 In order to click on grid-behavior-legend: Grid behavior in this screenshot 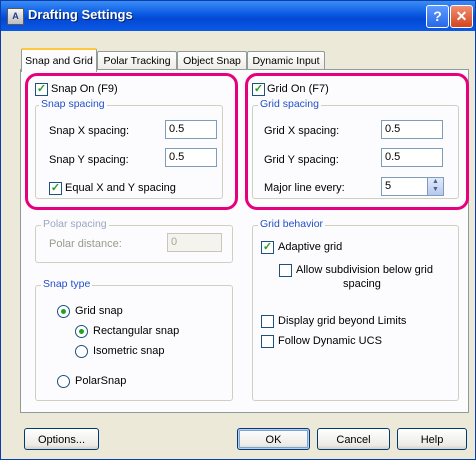, I will do `click(292, 224)`.